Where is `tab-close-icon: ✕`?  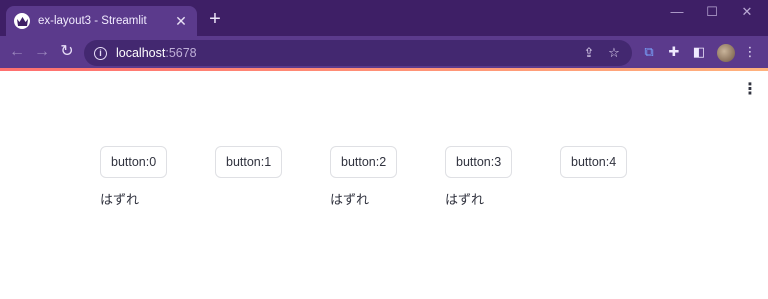
tab-close-icon: ✕ is located at coordinates (181, 21).